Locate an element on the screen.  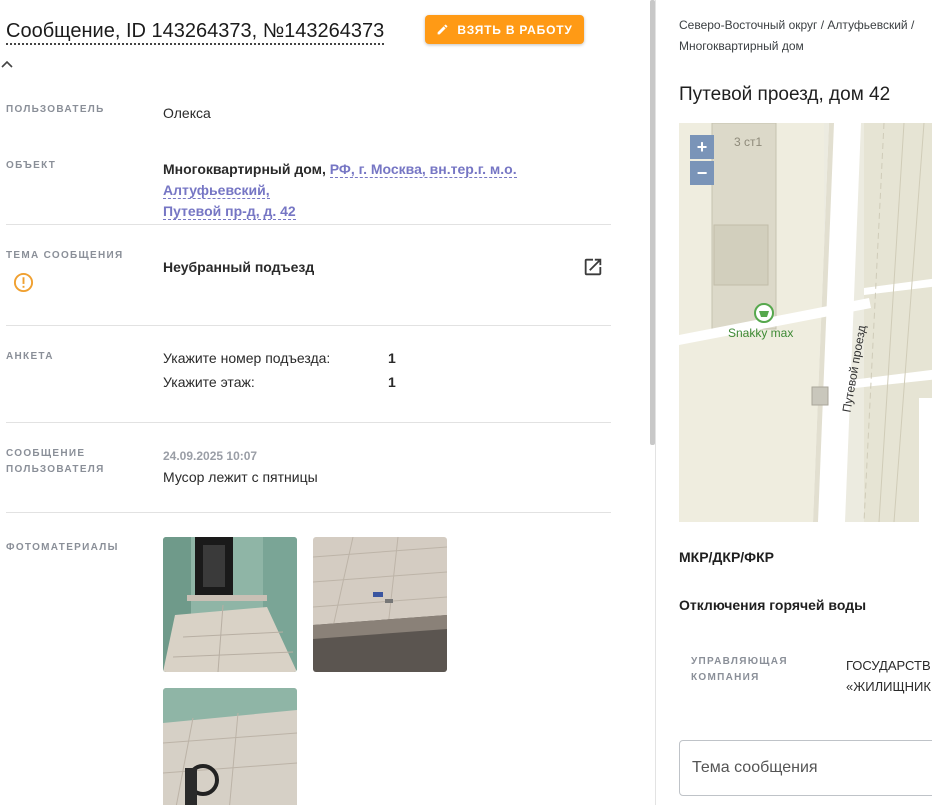
message-text: Мусор лежит с пятницы is located at coordinates (240, 477).